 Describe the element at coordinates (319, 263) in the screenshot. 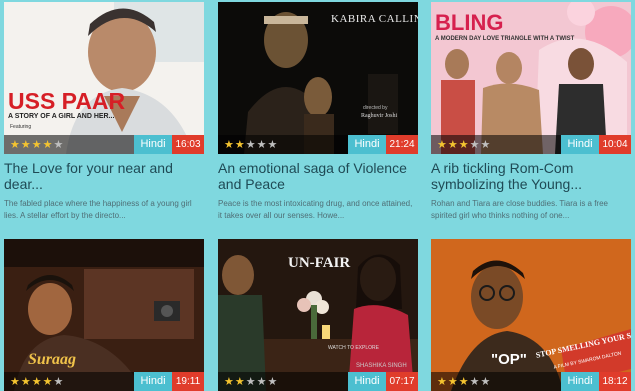

I see `poster-headline: UN-FAIR` at that location.